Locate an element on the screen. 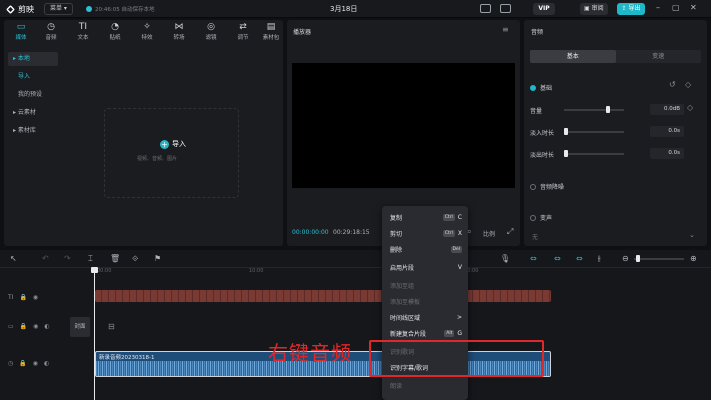 The image size is (711, 400). tool-audio: ◷ 音频 is located at coordinates (51, 32).